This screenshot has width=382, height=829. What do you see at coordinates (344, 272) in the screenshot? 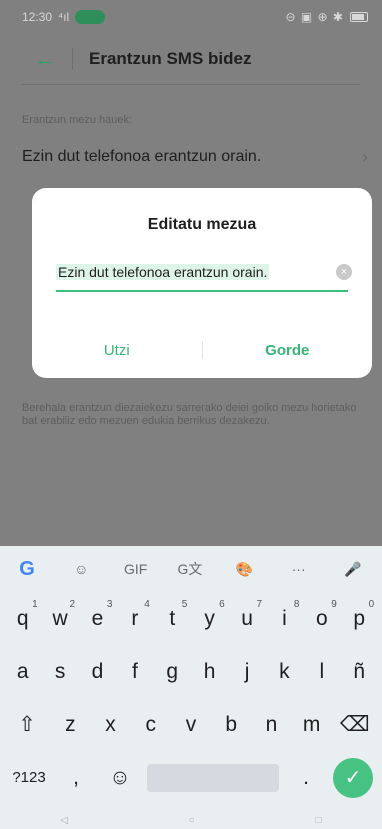
I see `clear-icon: ×` at bounding box center [344, 272].